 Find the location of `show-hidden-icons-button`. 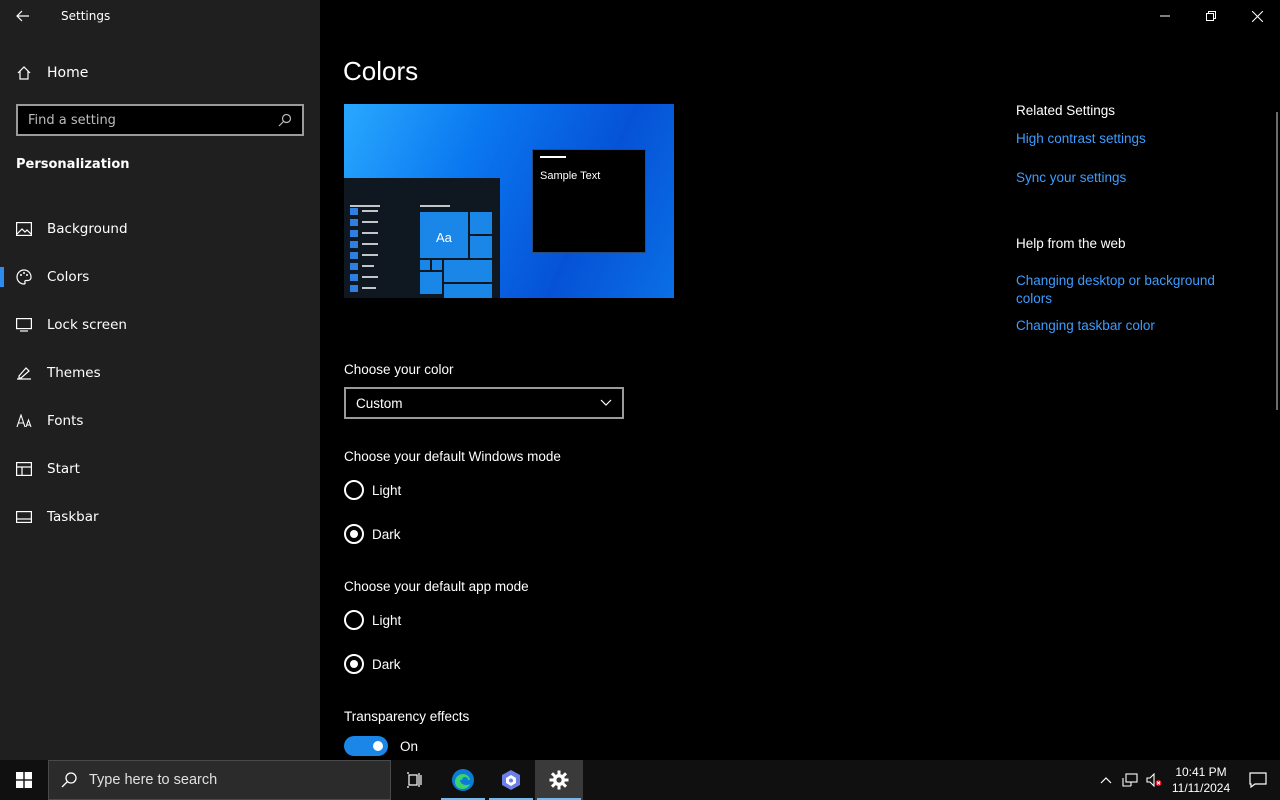

show-hidden-icons-button is located at coordinates (1106, 780).